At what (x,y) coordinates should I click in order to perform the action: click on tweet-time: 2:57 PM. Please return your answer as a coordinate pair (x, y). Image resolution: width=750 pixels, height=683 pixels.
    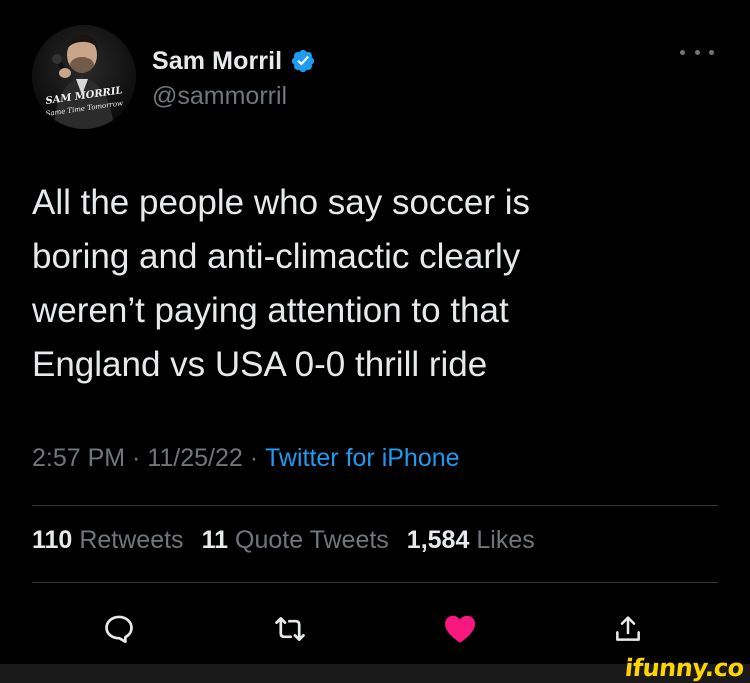
    Looking at the image, I should click on (78, 458).